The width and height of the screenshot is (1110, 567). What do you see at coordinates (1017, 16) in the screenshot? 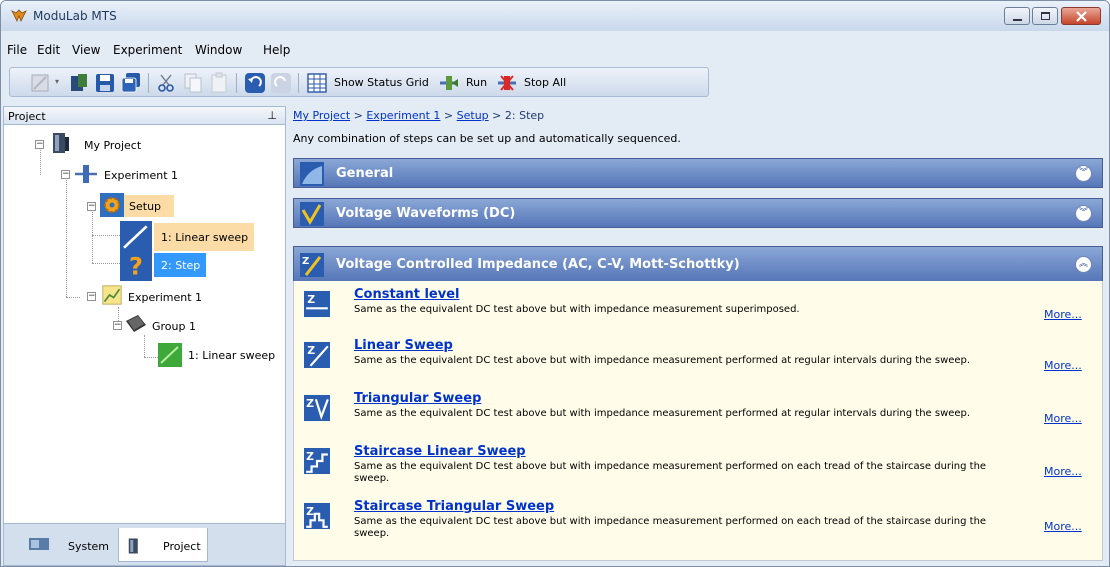
I see `minimize-button` at bounding box center [1017, 16].